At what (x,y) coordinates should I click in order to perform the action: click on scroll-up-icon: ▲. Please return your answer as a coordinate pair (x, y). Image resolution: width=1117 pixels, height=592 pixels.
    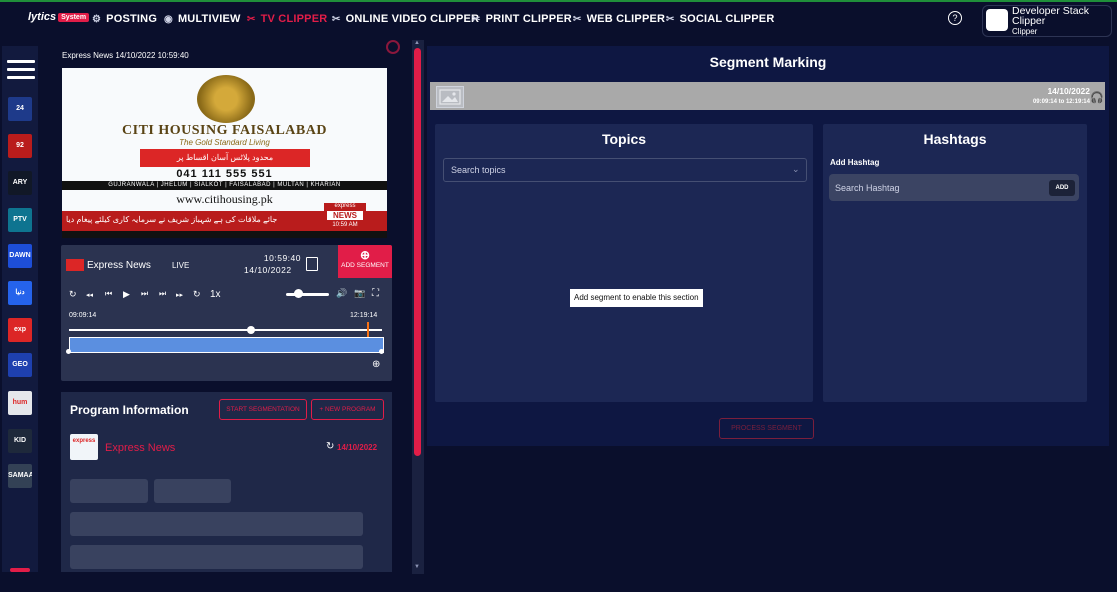
    Looking at the image, I should click on (417, 43).